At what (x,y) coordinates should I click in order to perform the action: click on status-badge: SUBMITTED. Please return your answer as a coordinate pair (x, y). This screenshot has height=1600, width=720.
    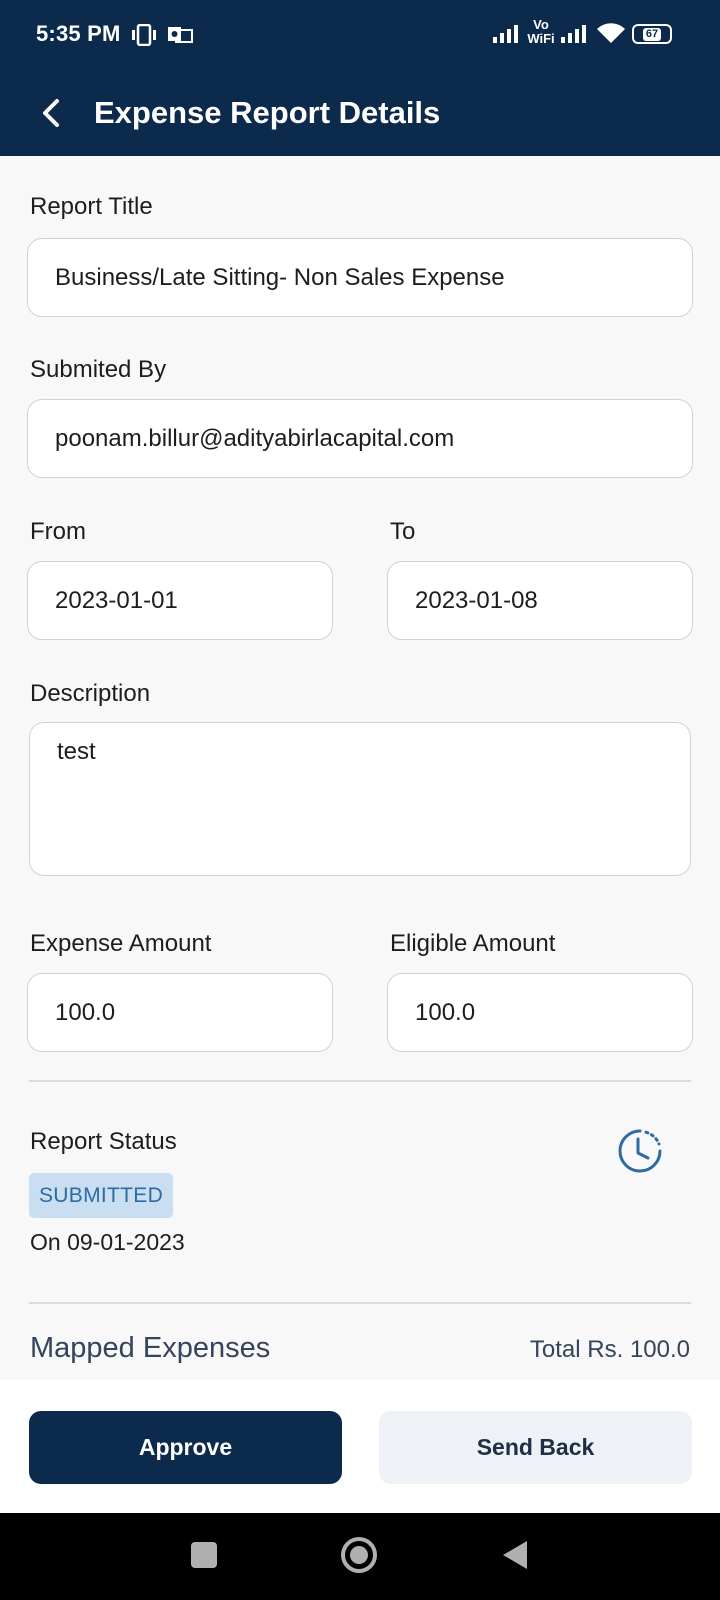
    Looking at the image, I should click on (101, 1195).